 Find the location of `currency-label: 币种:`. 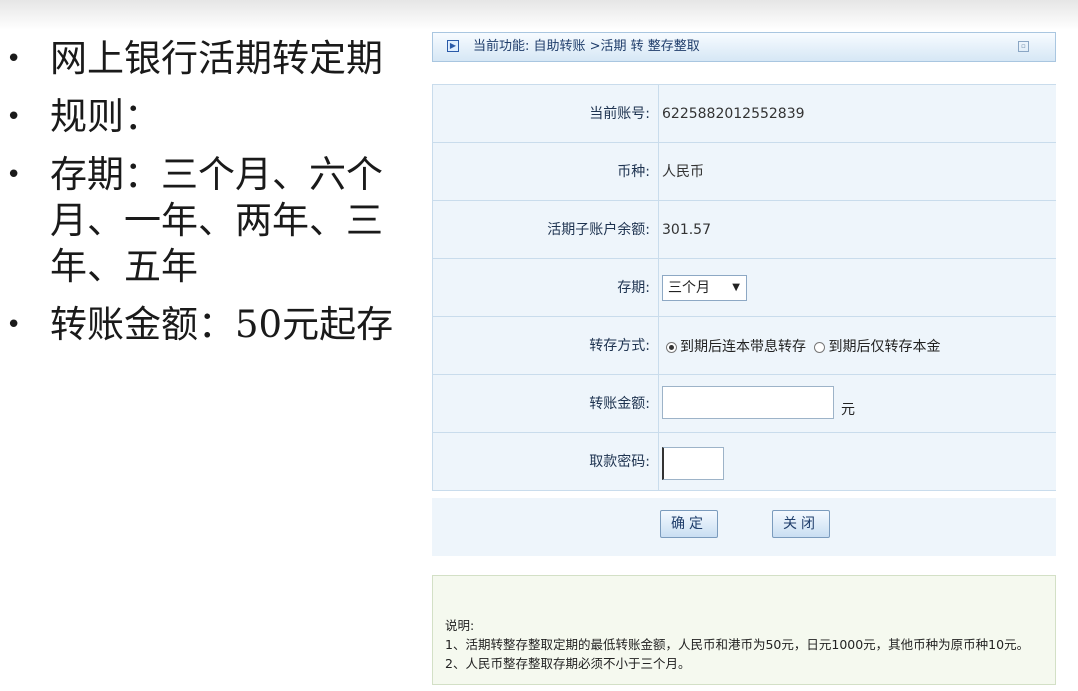

currency-label: 币种: is located at coordinates (546, 172).